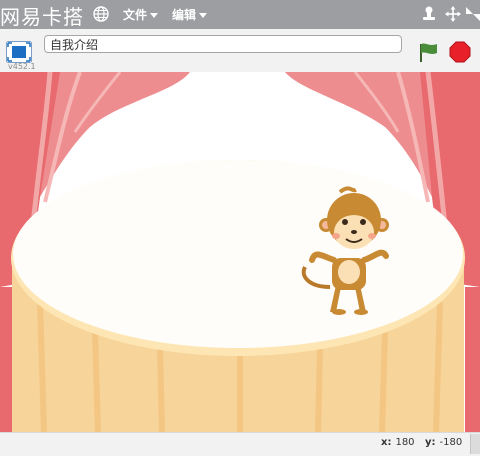  What do you see at coordinates (42, 15) in the screenshot?
I see `brand-logo: 网易卡搭` at bounding box center [42, 15].